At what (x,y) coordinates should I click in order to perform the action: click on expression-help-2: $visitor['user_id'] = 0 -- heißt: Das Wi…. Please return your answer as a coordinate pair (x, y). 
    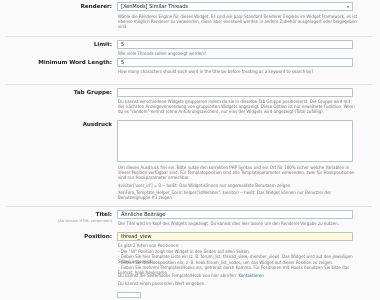
    Looking at the image, I should click on (205, 185).